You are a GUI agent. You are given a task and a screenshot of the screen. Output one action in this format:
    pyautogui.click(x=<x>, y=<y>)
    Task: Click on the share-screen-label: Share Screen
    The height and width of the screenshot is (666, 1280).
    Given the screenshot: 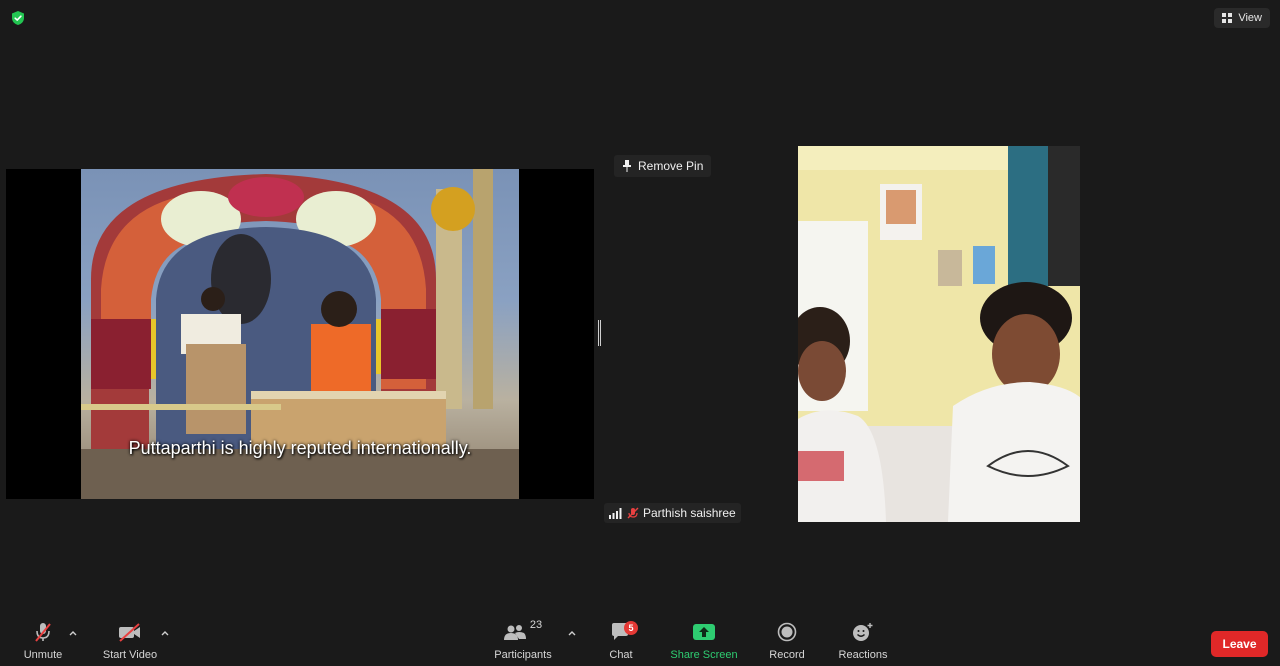 What is the action you would take?
    pyautogui.click(x=704, y=655)
    